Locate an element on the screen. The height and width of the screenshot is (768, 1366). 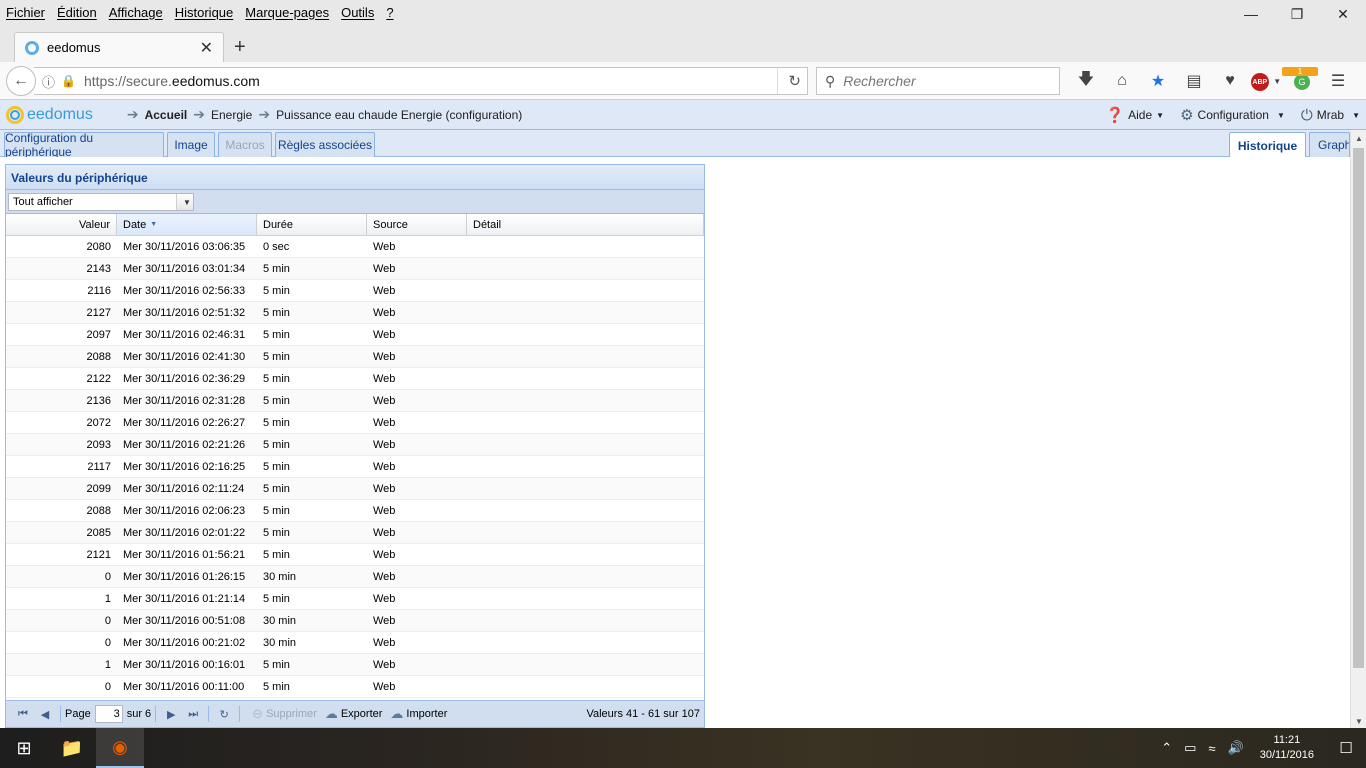
page-number-input is located at coordinates (108, 714).